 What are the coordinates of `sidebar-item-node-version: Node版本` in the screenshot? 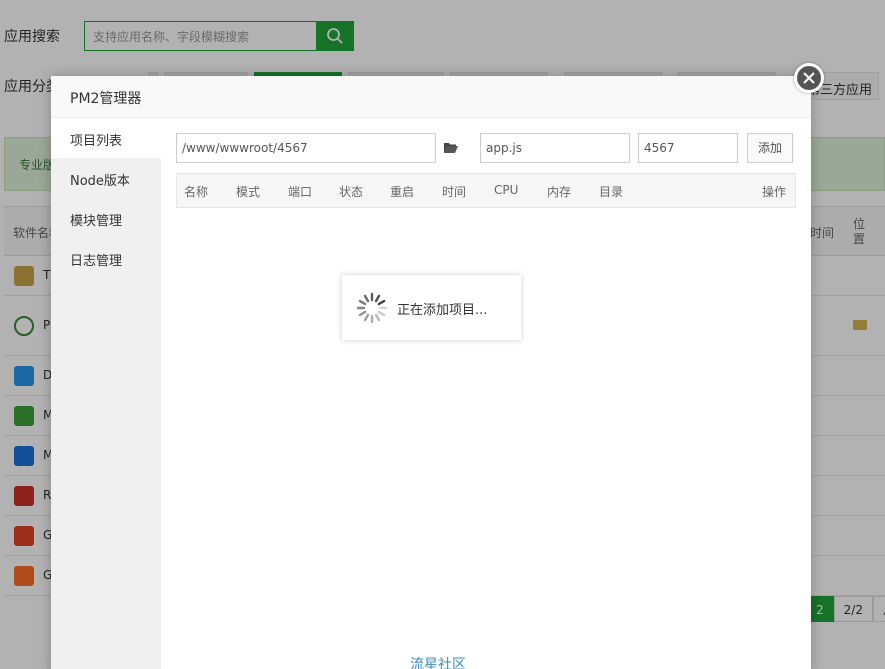 It's located at (106, 178).